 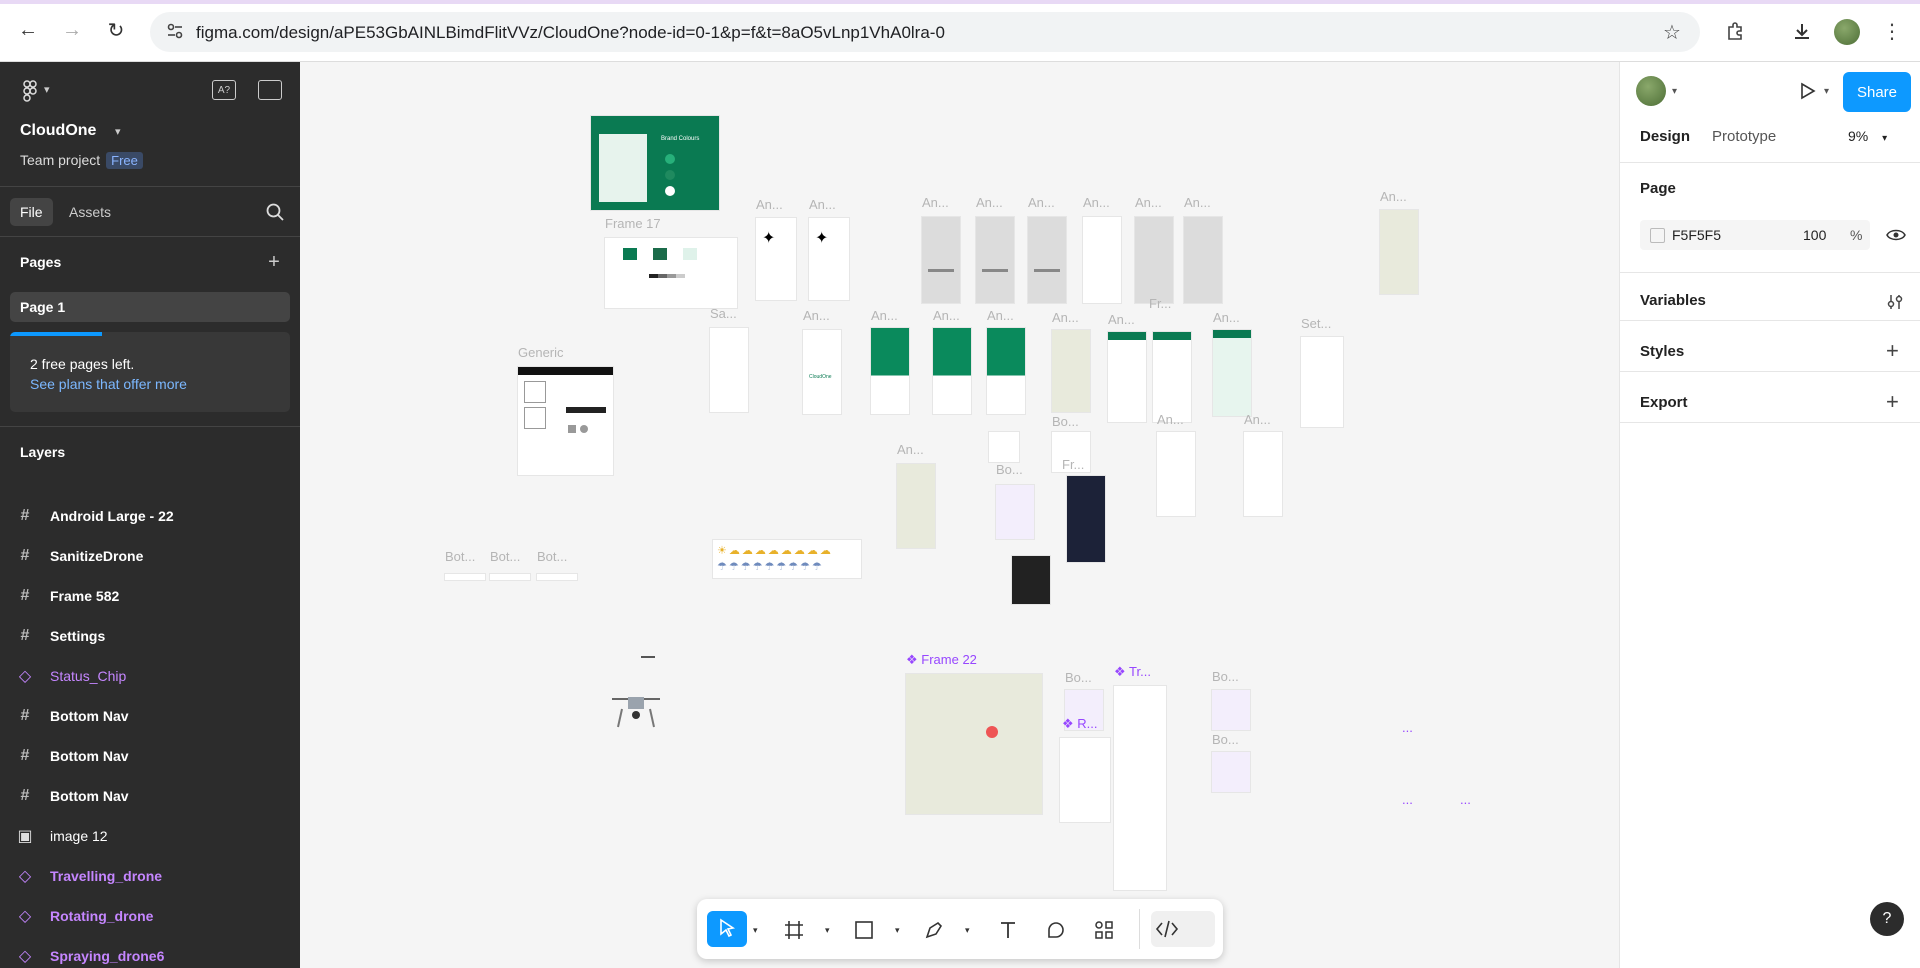 What do you see at coordinates (124, 160) in the screenshot?
I see `plan-badge: Free` at bounding box center [124, 160].